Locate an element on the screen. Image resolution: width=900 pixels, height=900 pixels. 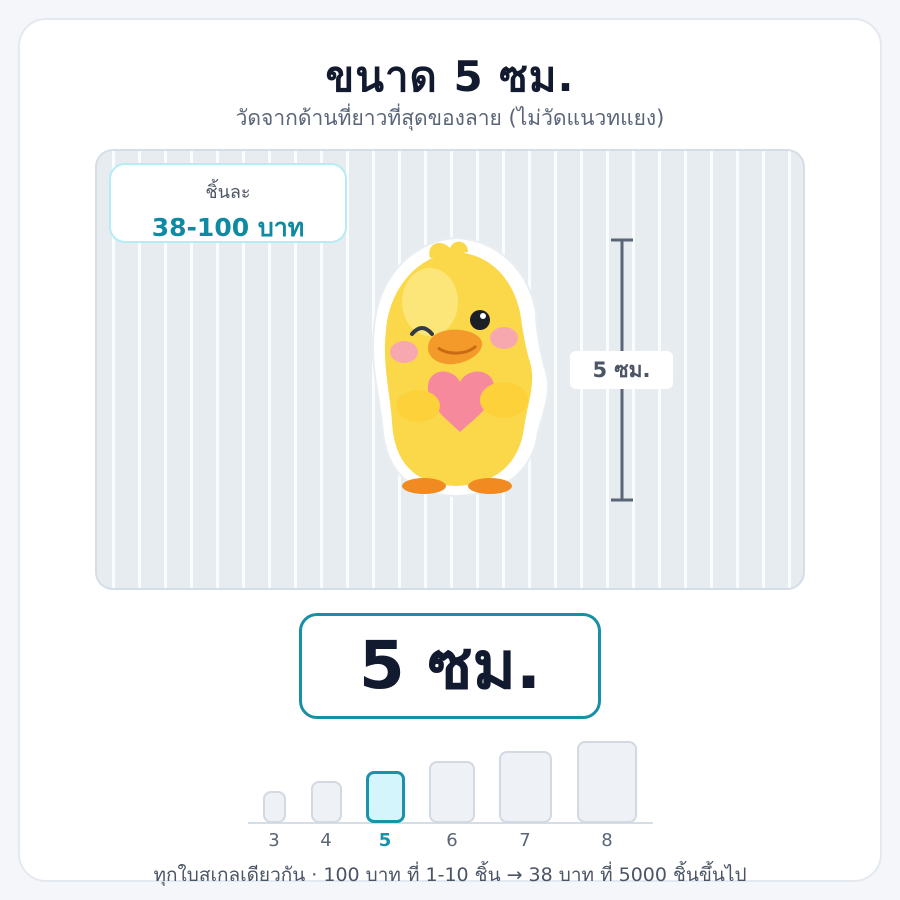
ruler-label: 5 ซม. is located at coordinates (621, 370).